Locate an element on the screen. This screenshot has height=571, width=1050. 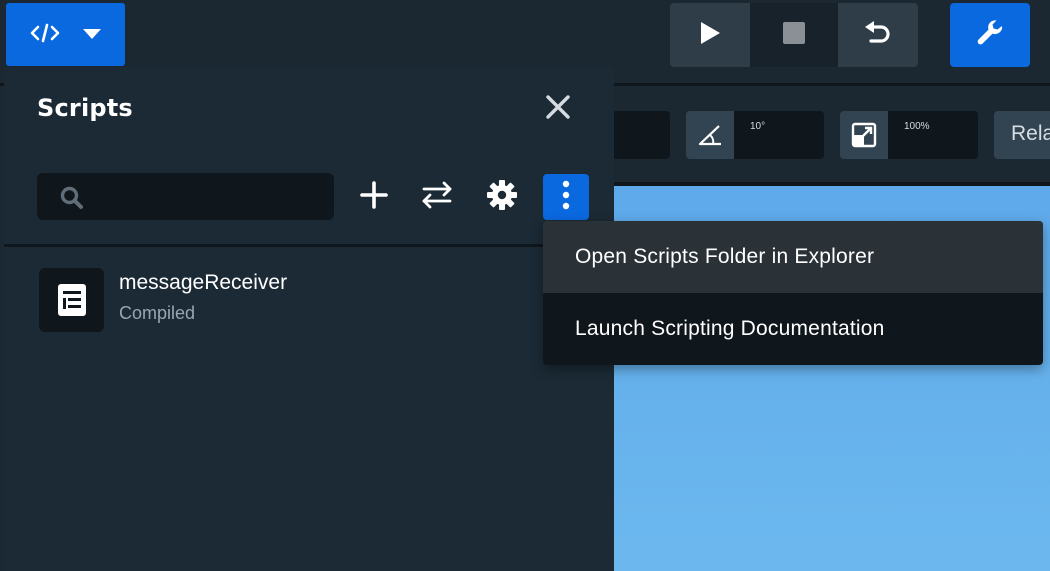
plus-icon is located at coordinates (374, 197).